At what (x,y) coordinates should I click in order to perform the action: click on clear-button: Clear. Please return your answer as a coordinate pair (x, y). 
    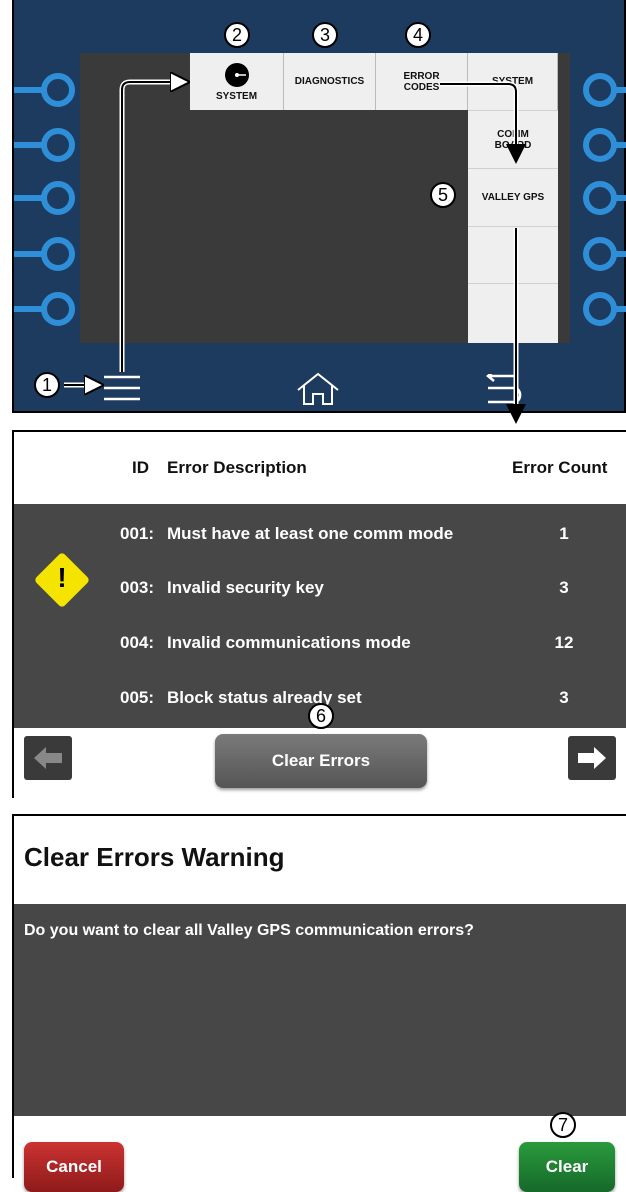
    Looking at the image, I should click on (567, 1167).